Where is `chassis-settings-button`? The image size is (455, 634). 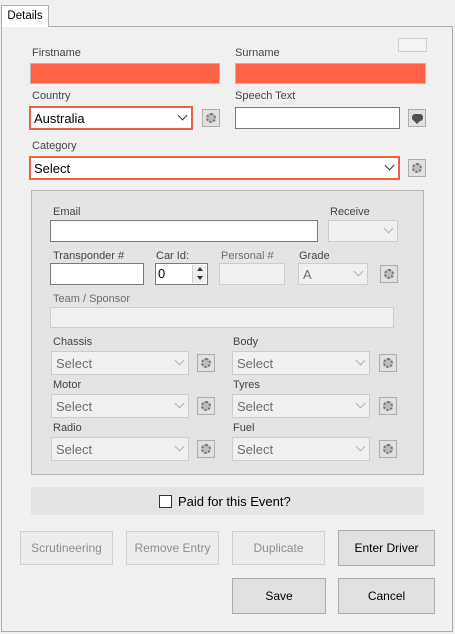 chassis-settings-button is located at coordinates (206, 363).